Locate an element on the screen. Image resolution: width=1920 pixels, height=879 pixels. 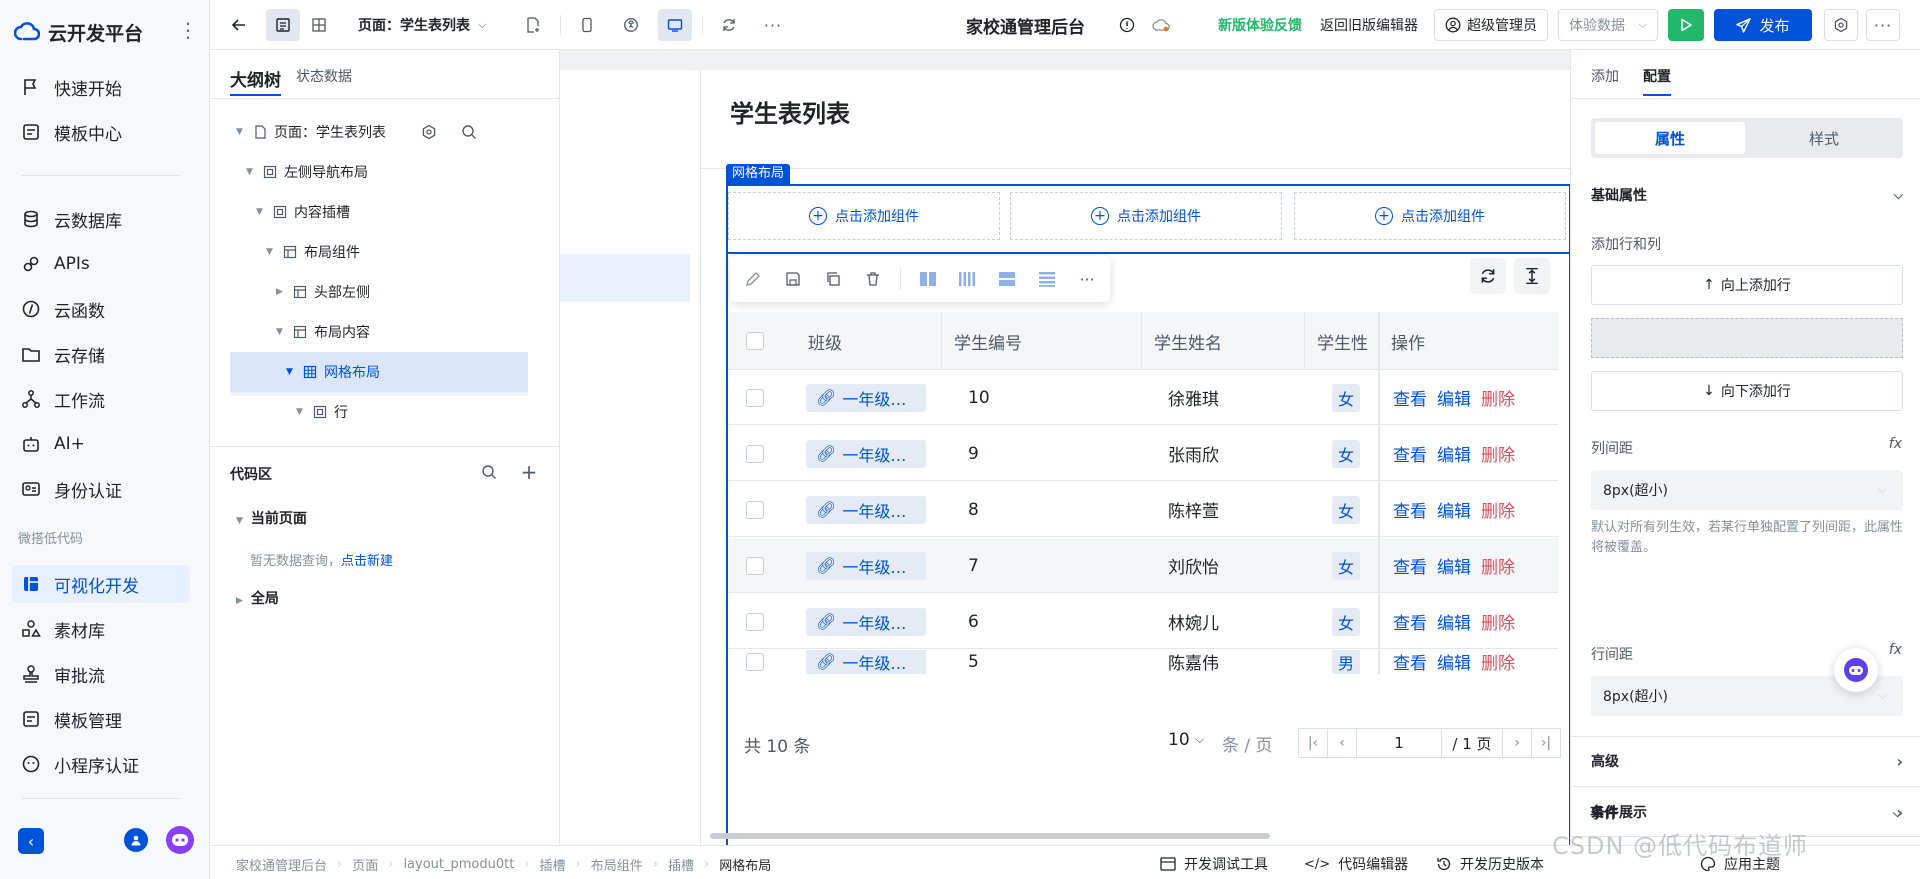
tree-search-button is located at coordinates (469, 132).